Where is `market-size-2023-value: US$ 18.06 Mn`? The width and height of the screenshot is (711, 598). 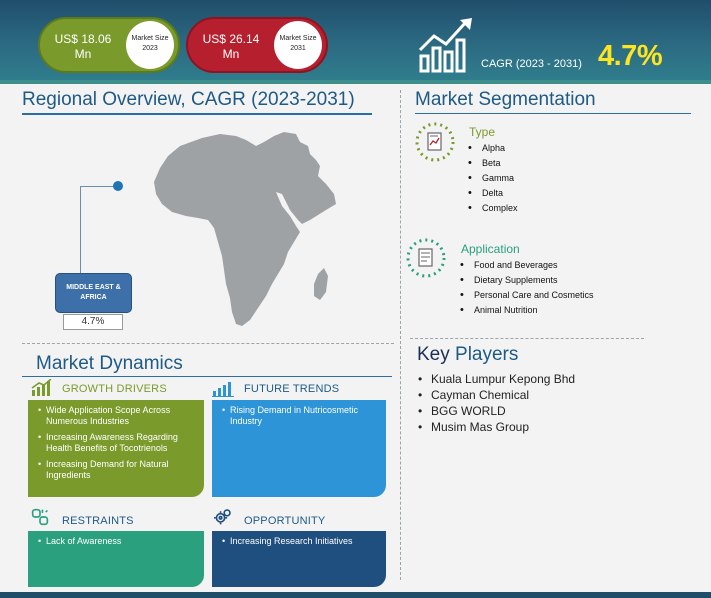
market-size-2023-value: US$ 18.06 Mn is located at coordinates (83, 46).